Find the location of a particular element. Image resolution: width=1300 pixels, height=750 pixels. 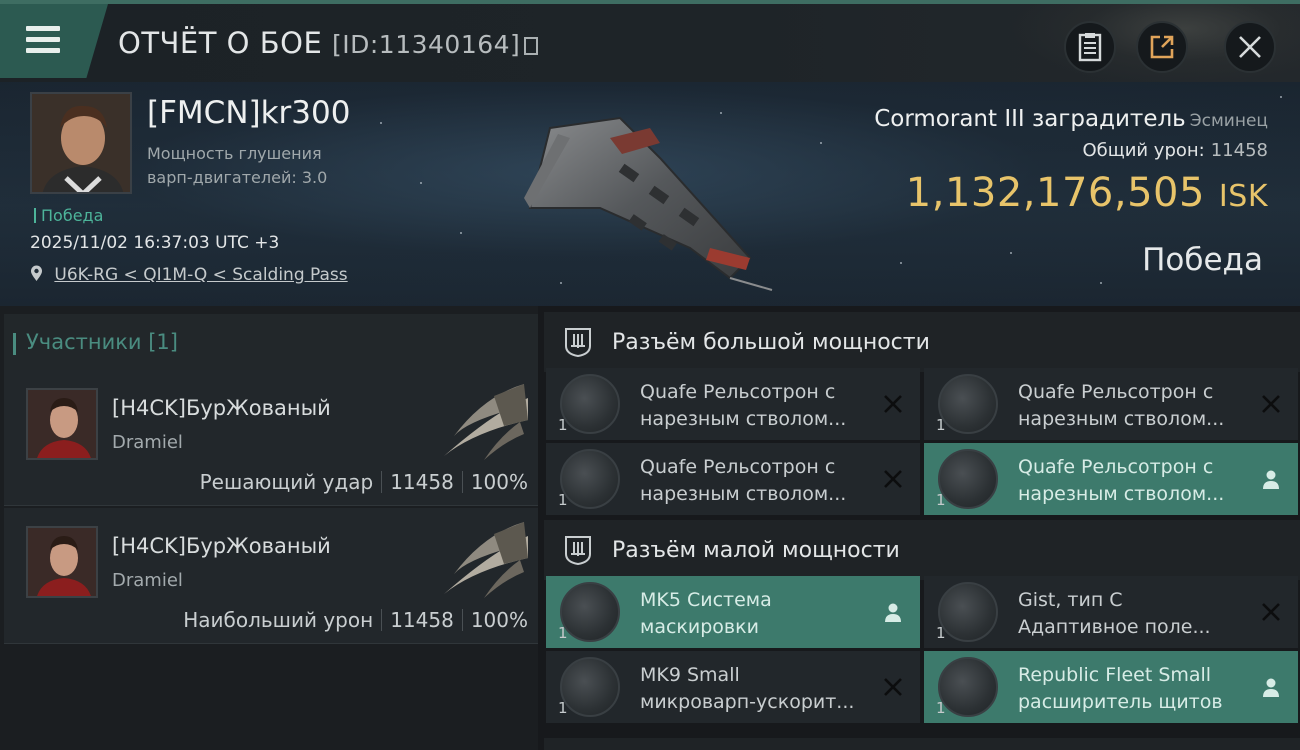

battle-location: U6K-RG < QI1M-Q < Scalding Pass is located at coordinates (189, 275).